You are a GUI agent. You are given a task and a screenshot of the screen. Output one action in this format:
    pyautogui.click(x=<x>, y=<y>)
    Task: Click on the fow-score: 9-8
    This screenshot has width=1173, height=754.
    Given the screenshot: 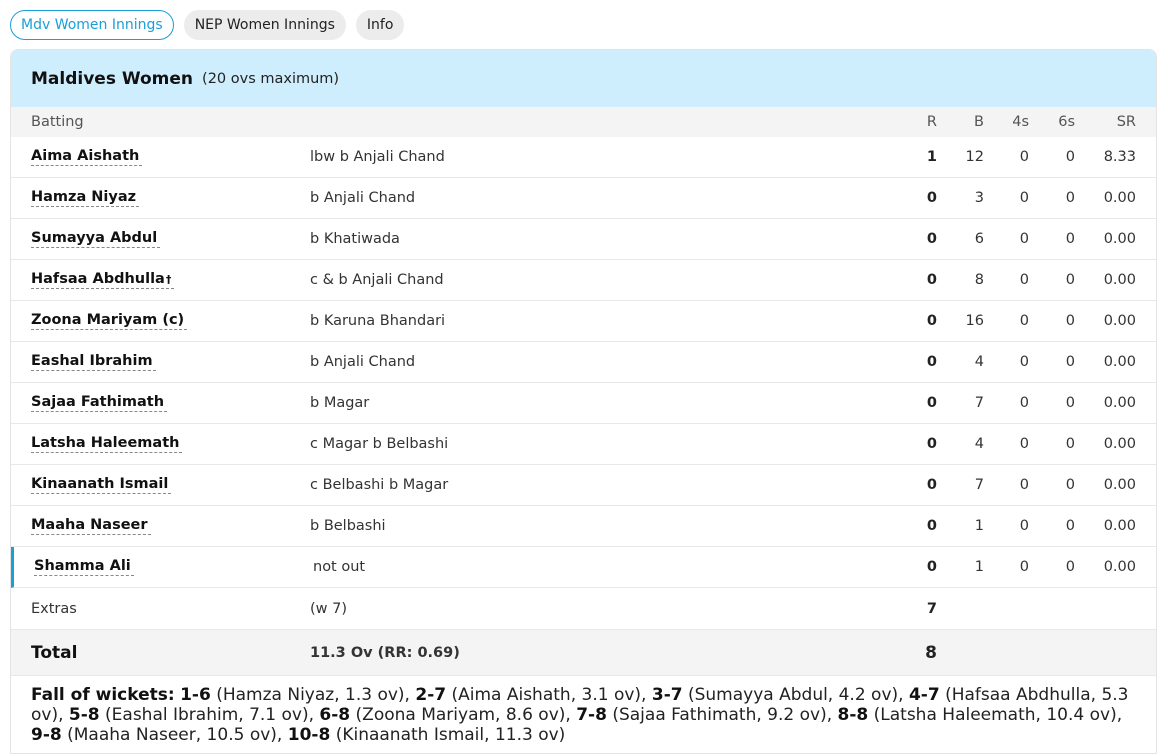 What is the action you would take?
    pyautogui.click(x=46, y=735)
    